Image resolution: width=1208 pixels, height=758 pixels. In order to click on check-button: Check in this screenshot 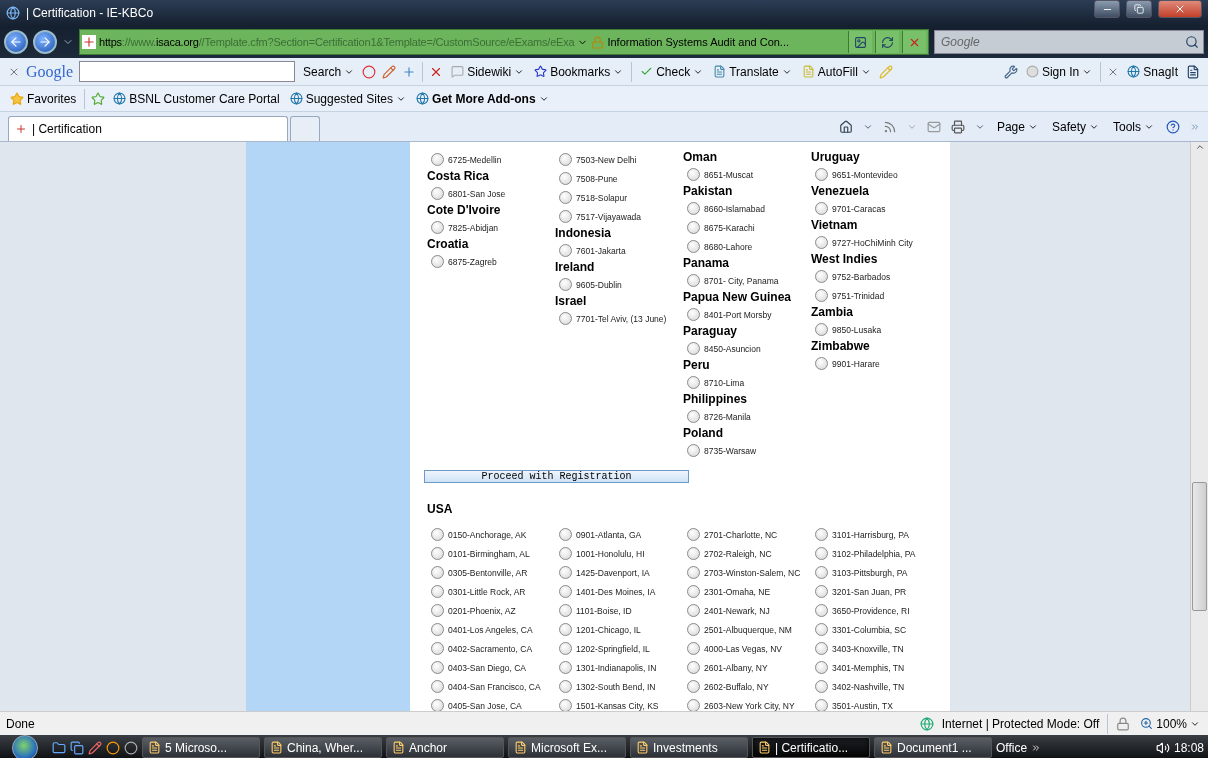, I will do `click(672, 71)`.